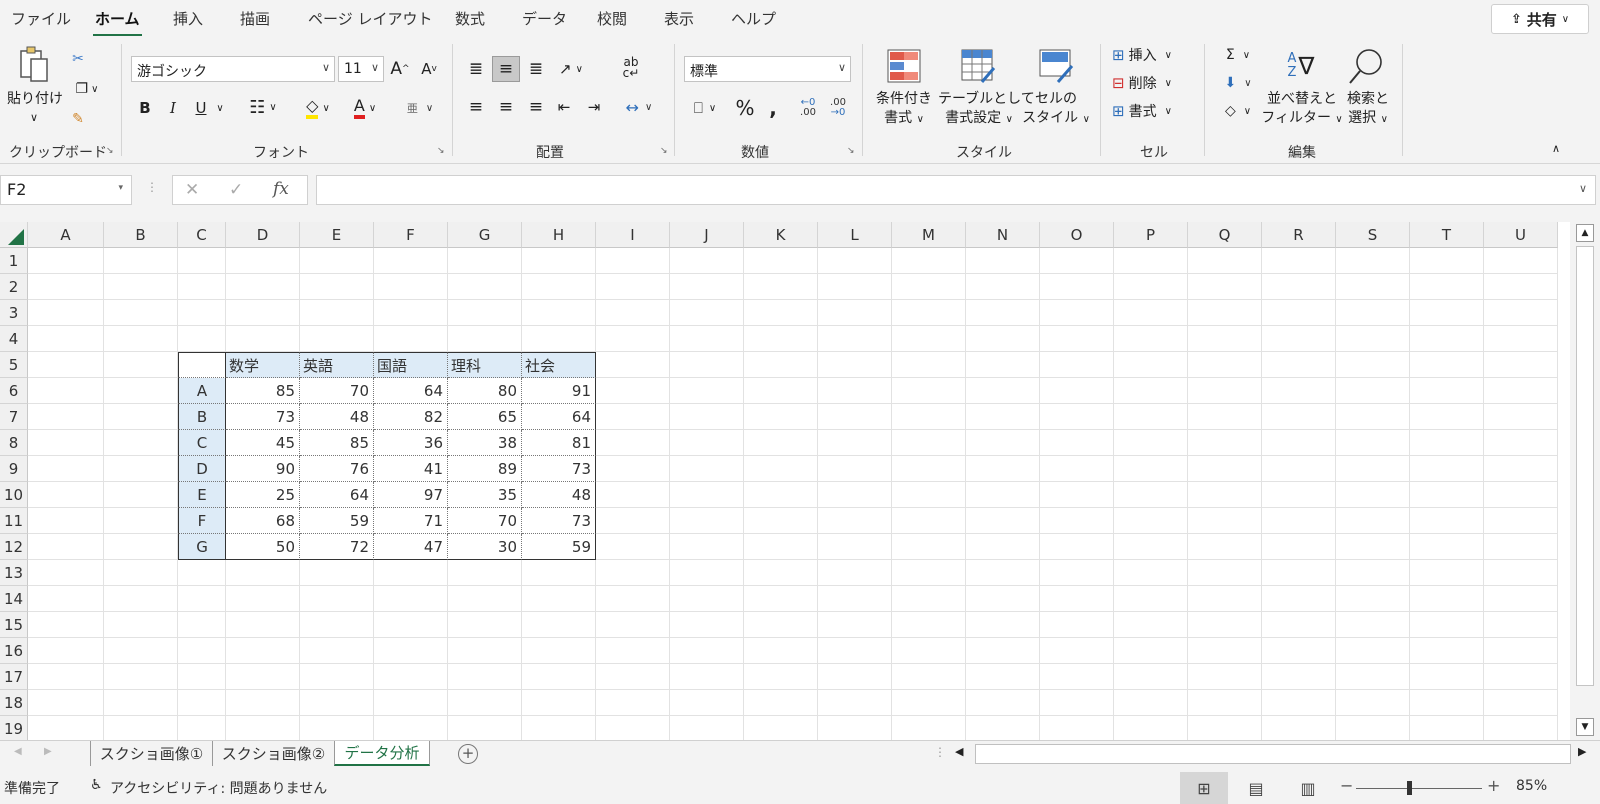 The image size is (1600, 804). What do you see at coordinates (1077, 235) in the screenshot?
I see `column-header: O` at bounding box center [1077, 235].